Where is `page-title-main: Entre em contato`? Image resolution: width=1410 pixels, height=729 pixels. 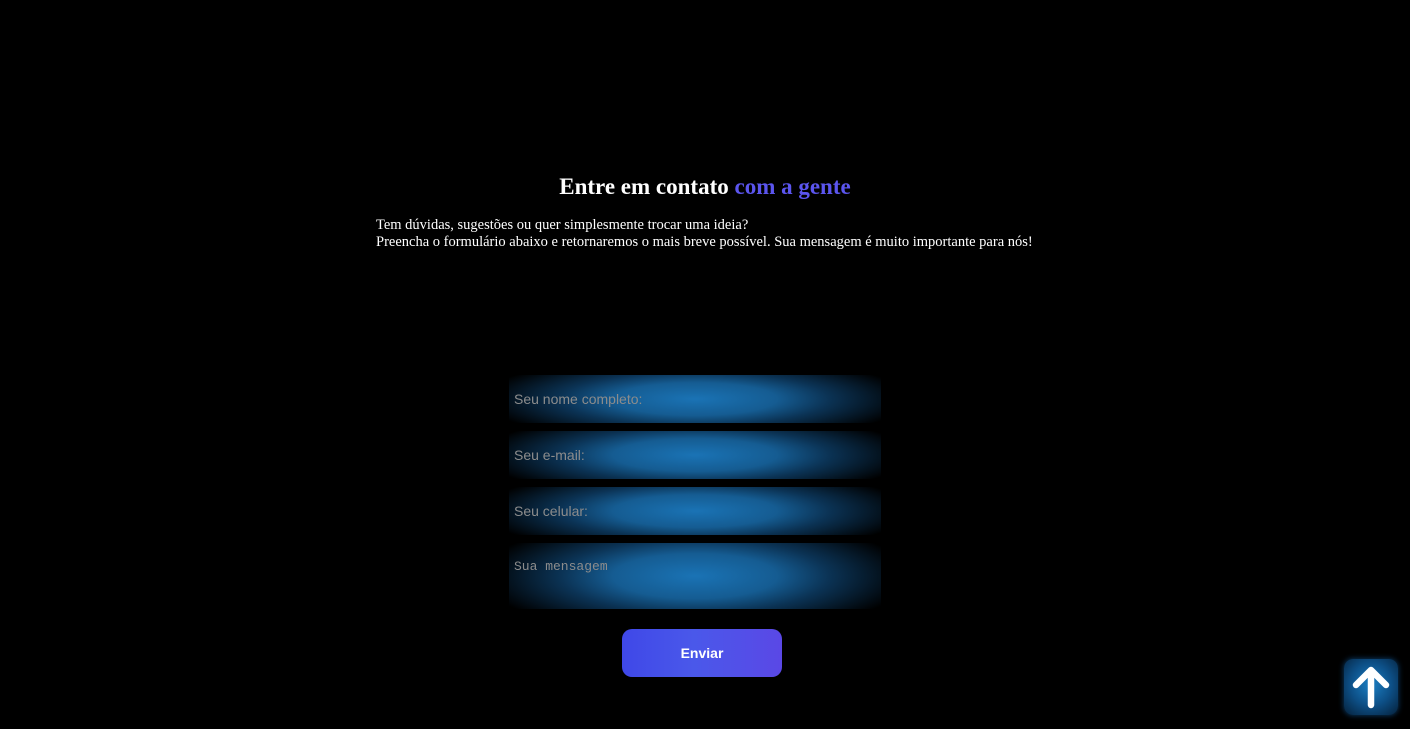 page-title-main: Entre em contato is located at coordinates (644, 186).